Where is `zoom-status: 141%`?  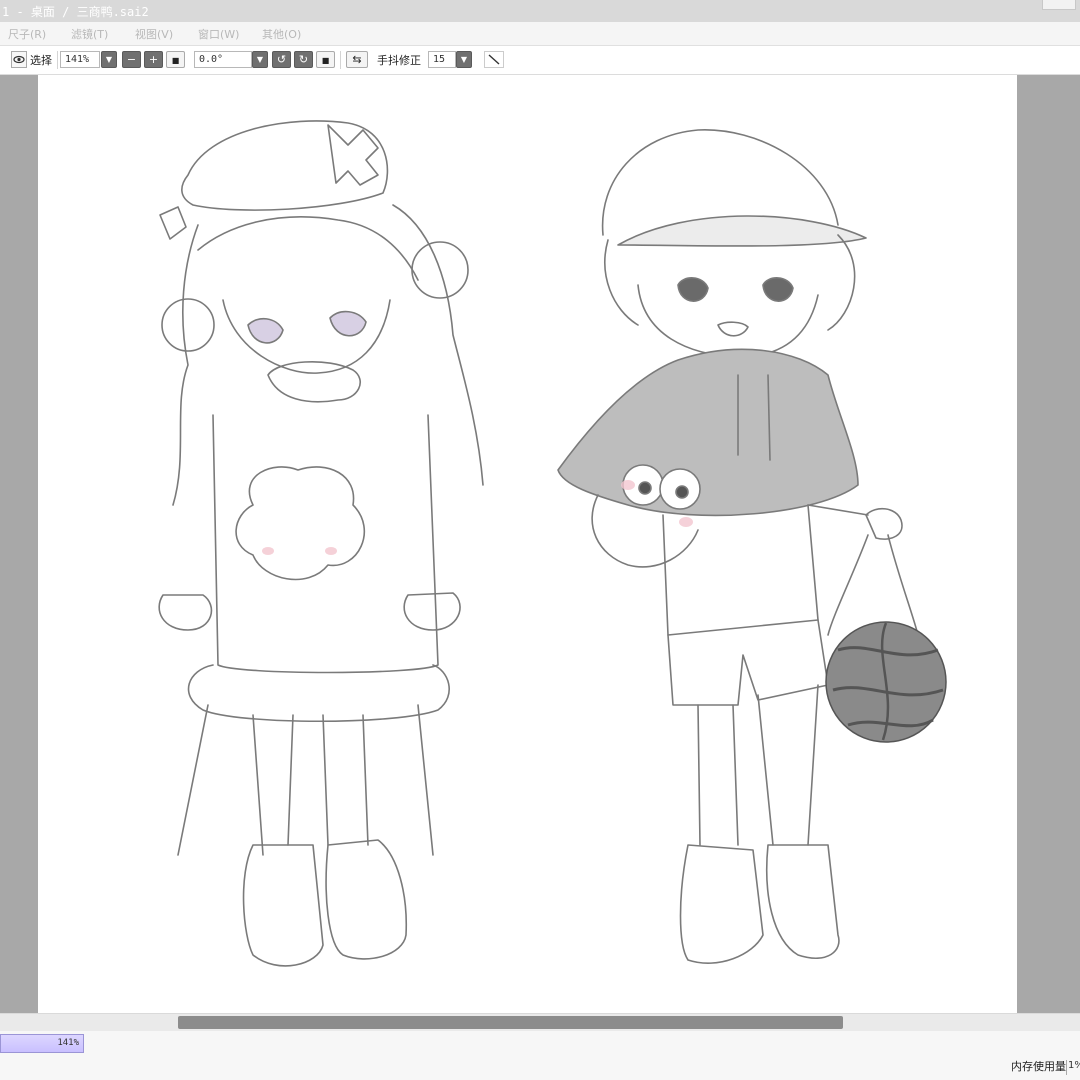
zoom-status: 141% is located at coordinates (42, 1043).